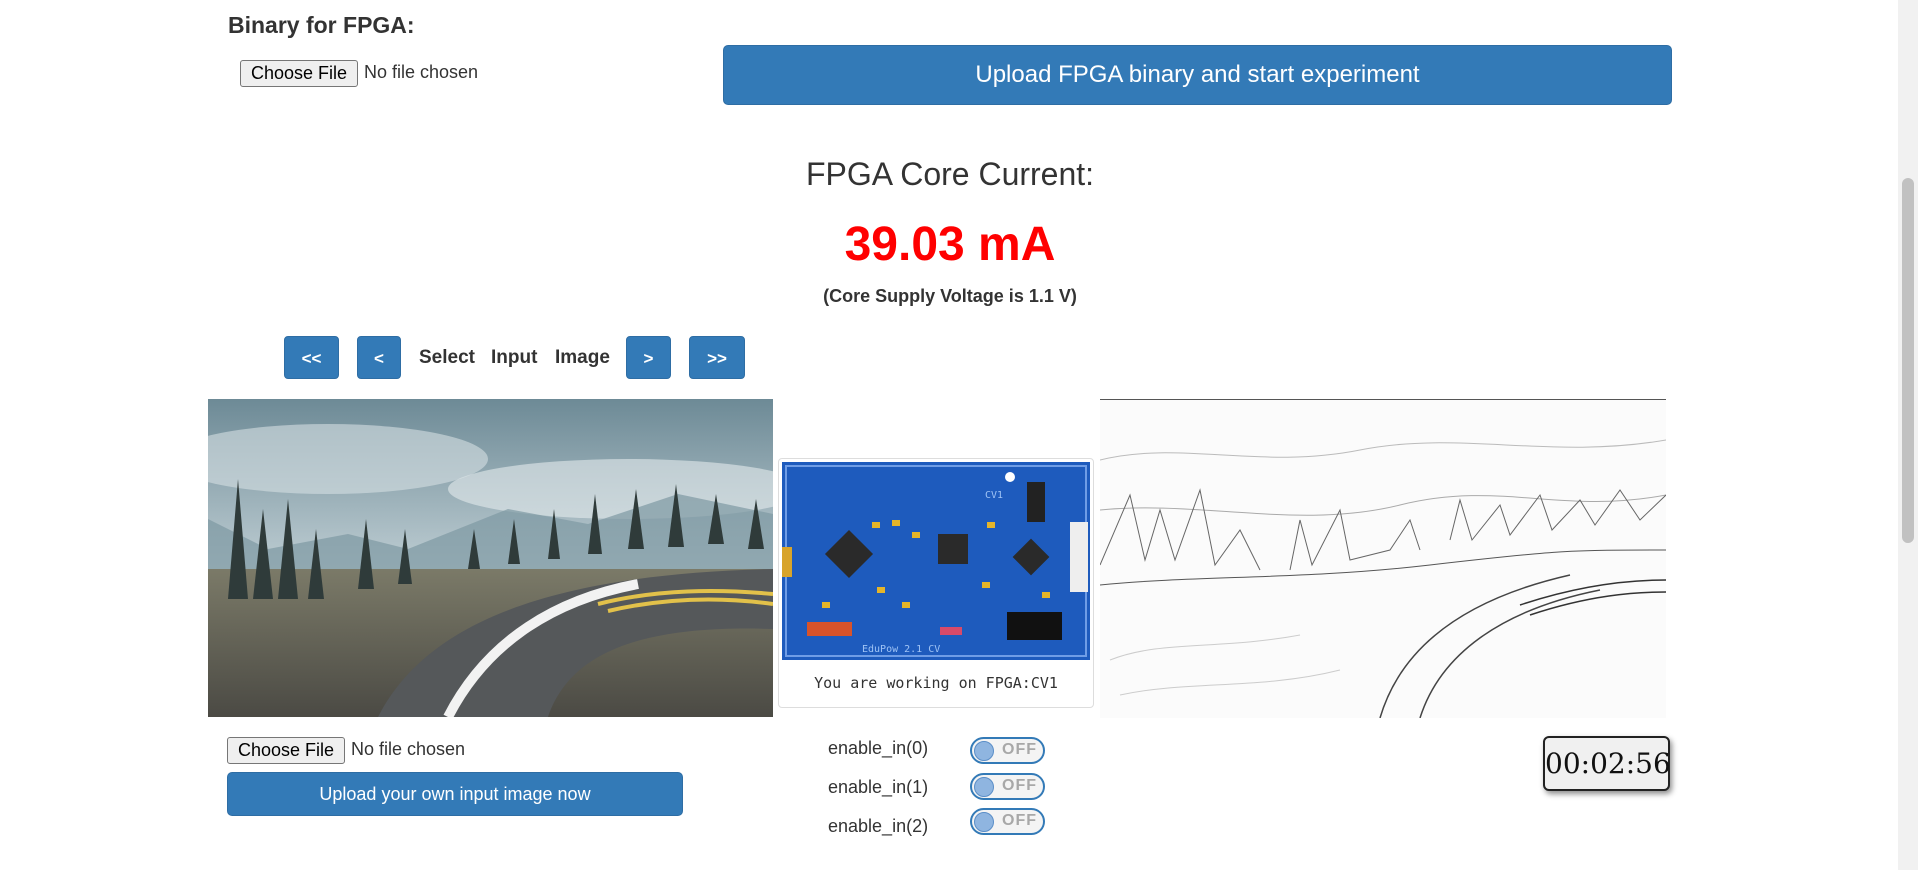 The height and width of the screenshot is (870, 1918). I want to click on image-word: Image, so click(582, 357).